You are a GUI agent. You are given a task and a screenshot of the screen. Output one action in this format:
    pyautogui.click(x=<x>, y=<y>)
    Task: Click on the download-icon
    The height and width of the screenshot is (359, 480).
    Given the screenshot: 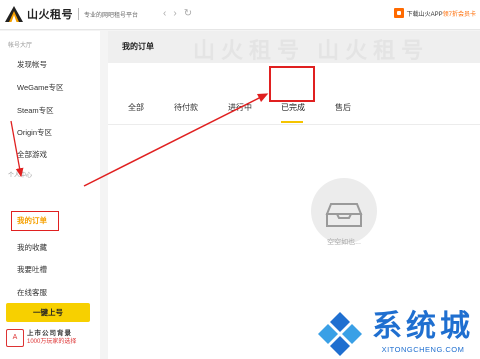 What is the action you would take?
    pyautogui.click(x=398, y=13)
    